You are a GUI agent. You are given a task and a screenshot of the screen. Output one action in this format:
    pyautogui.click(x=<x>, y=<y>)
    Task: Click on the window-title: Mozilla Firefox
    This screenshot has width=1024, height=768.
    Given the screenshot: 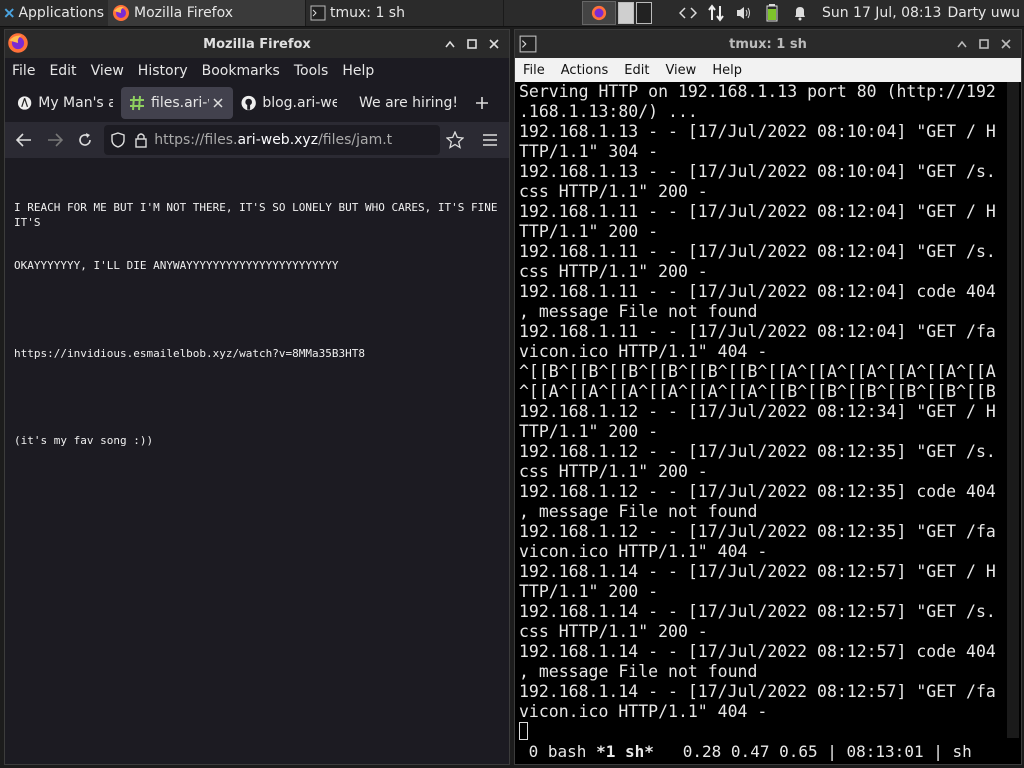 What is the action you would take?
    pyautogui.click(x=257, y=44)
    